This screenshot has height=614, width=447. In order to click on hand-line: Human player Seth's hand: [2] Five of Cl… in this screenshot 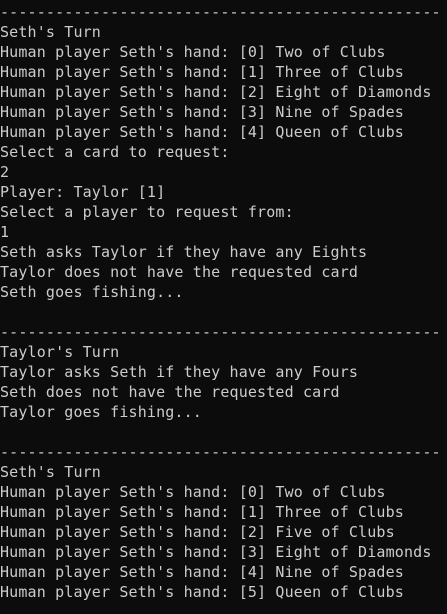, I will do `click(197, 532)`.